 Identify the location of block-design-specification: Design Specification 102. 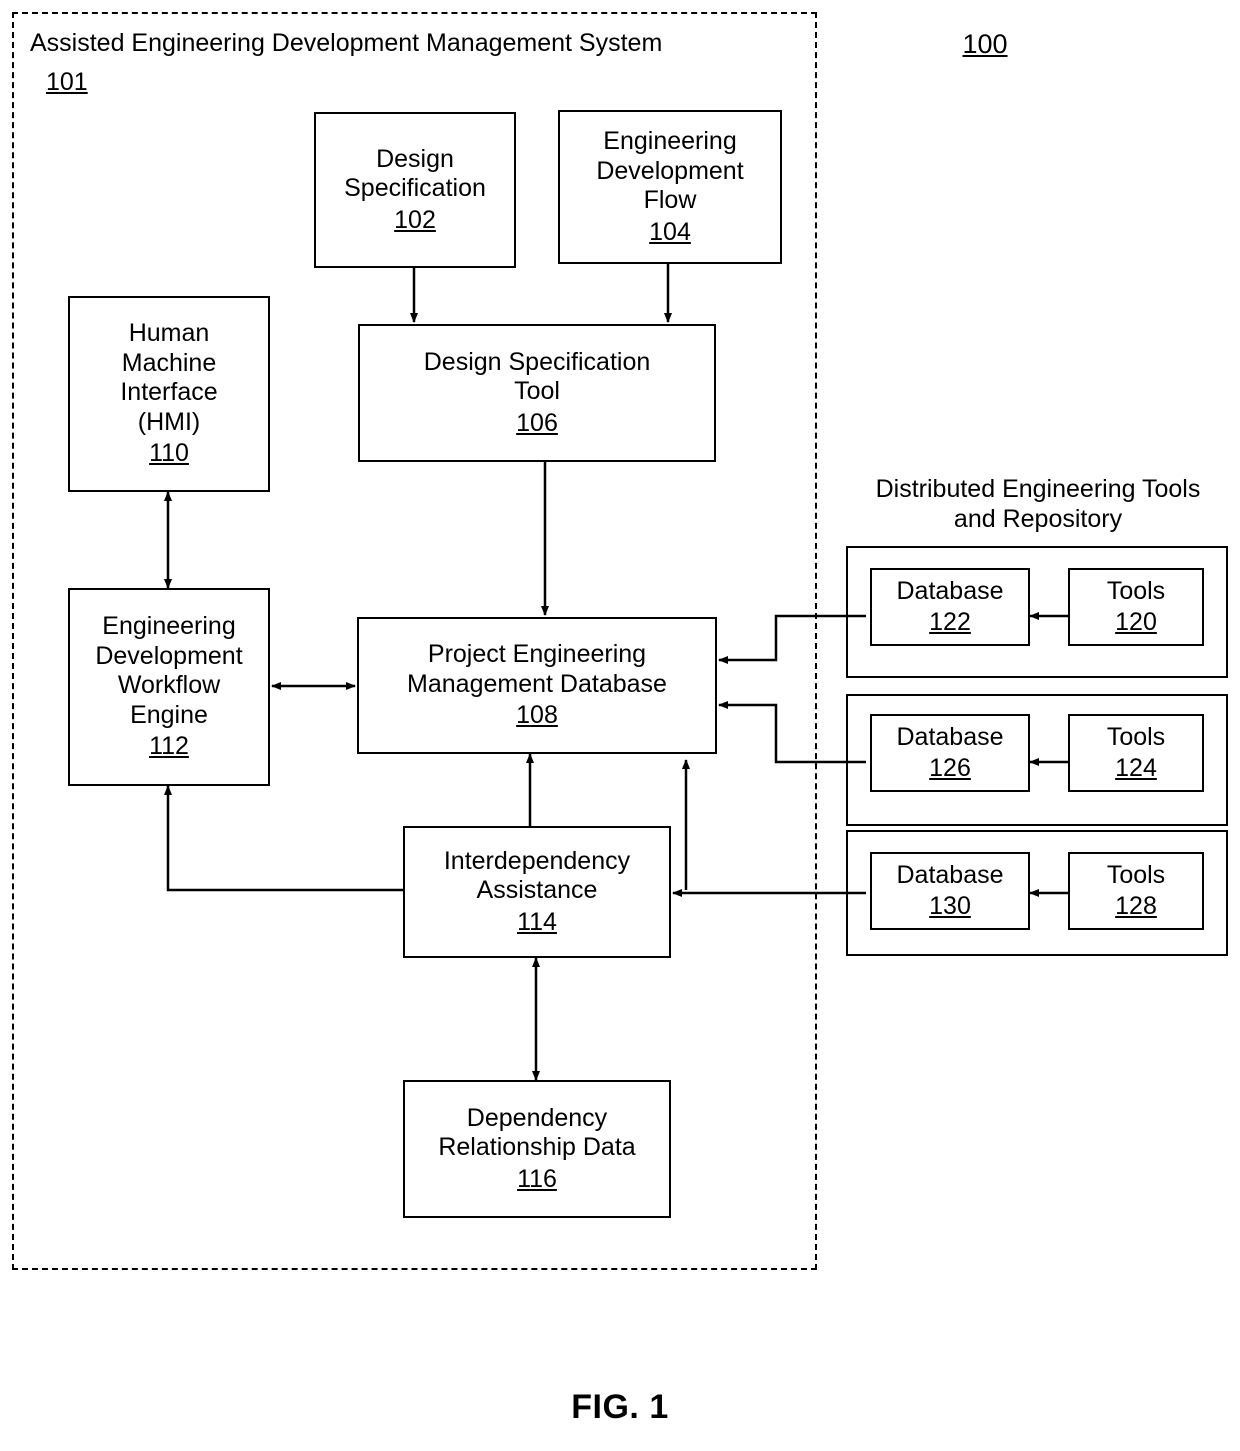
(415, 190).